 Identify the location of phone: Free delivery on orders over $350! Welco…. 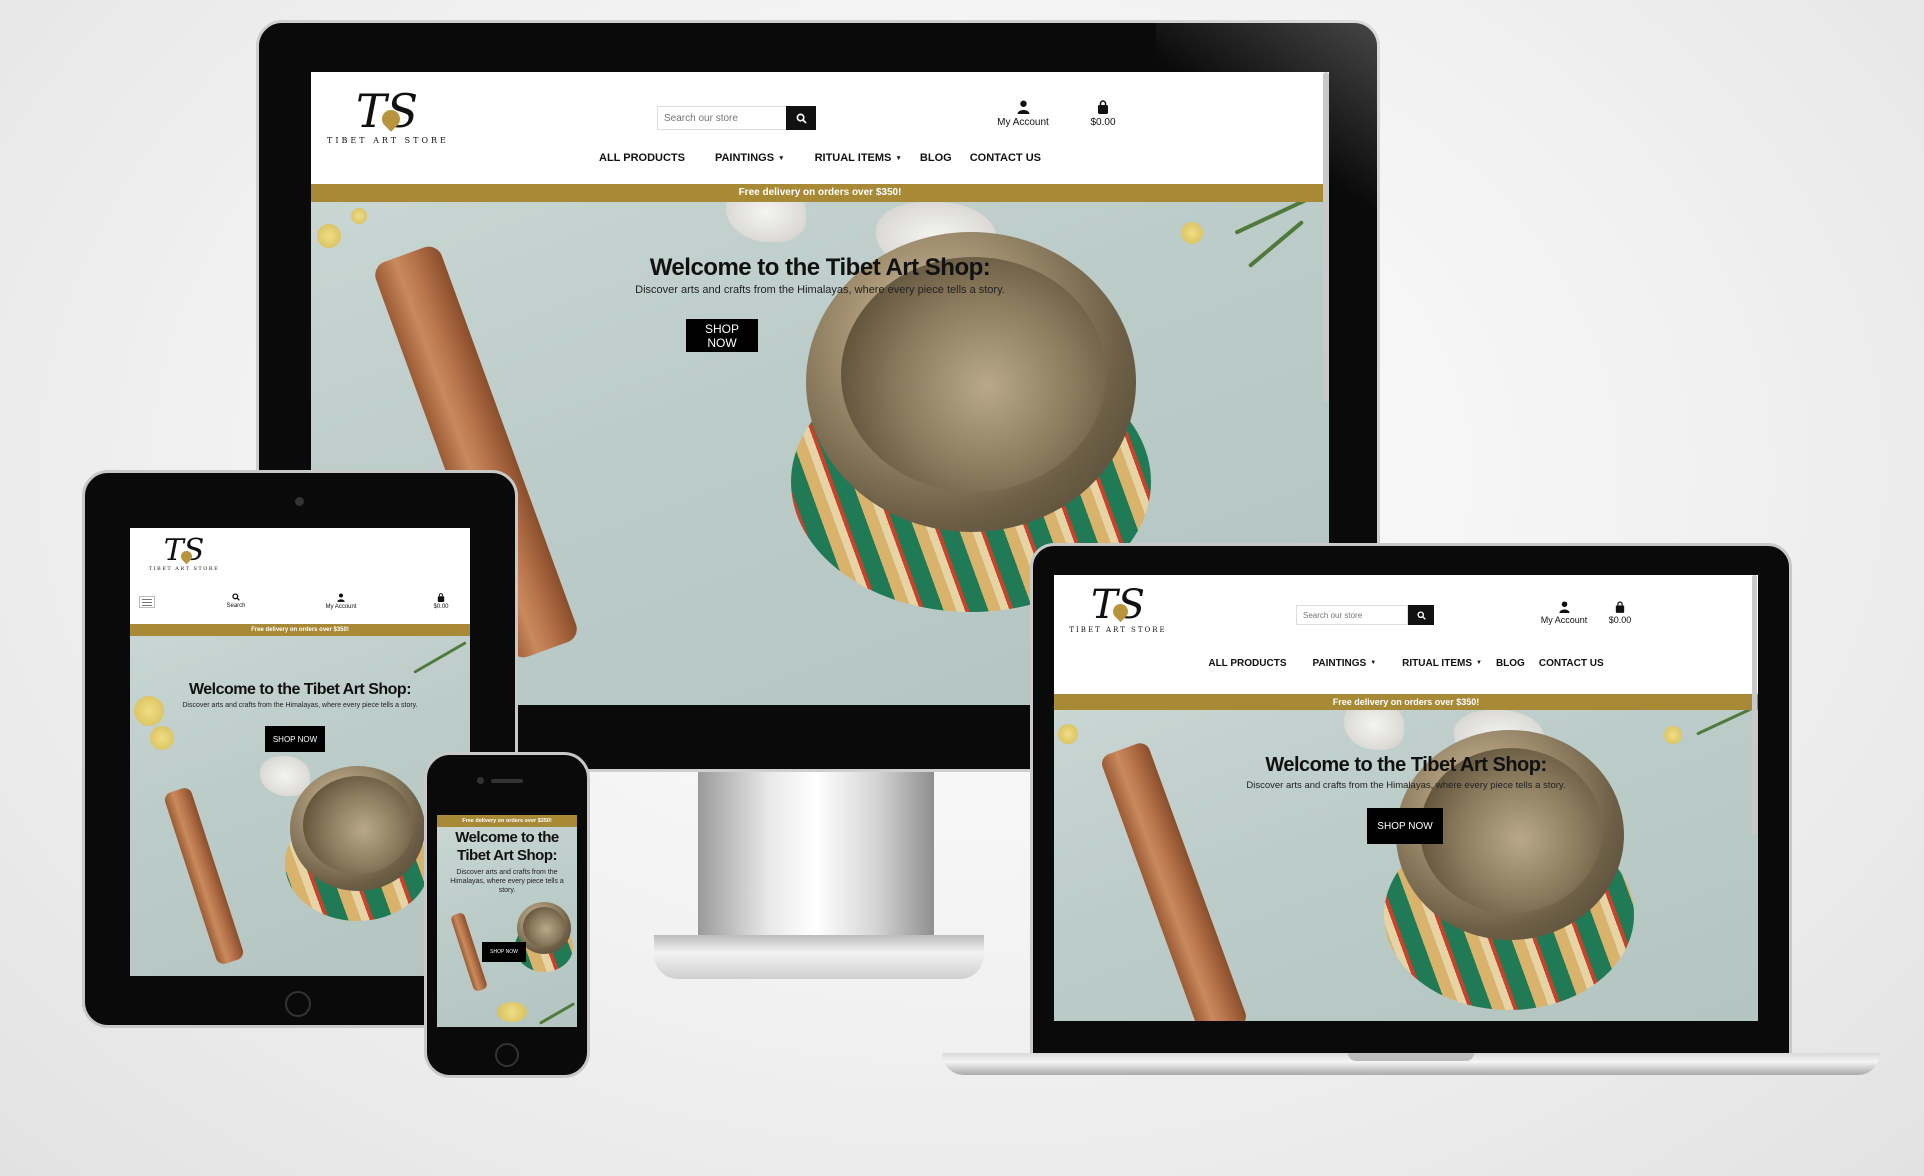
(507, 915).